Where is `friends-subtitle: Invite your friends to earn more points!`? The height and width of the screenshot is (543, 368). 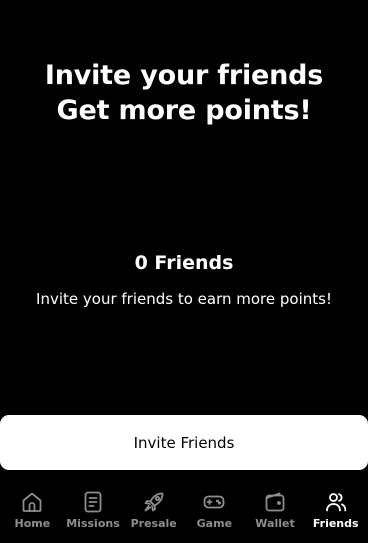
friends-subtitle: Invite your friends to earn more points! is located at coordinates (184, 299).